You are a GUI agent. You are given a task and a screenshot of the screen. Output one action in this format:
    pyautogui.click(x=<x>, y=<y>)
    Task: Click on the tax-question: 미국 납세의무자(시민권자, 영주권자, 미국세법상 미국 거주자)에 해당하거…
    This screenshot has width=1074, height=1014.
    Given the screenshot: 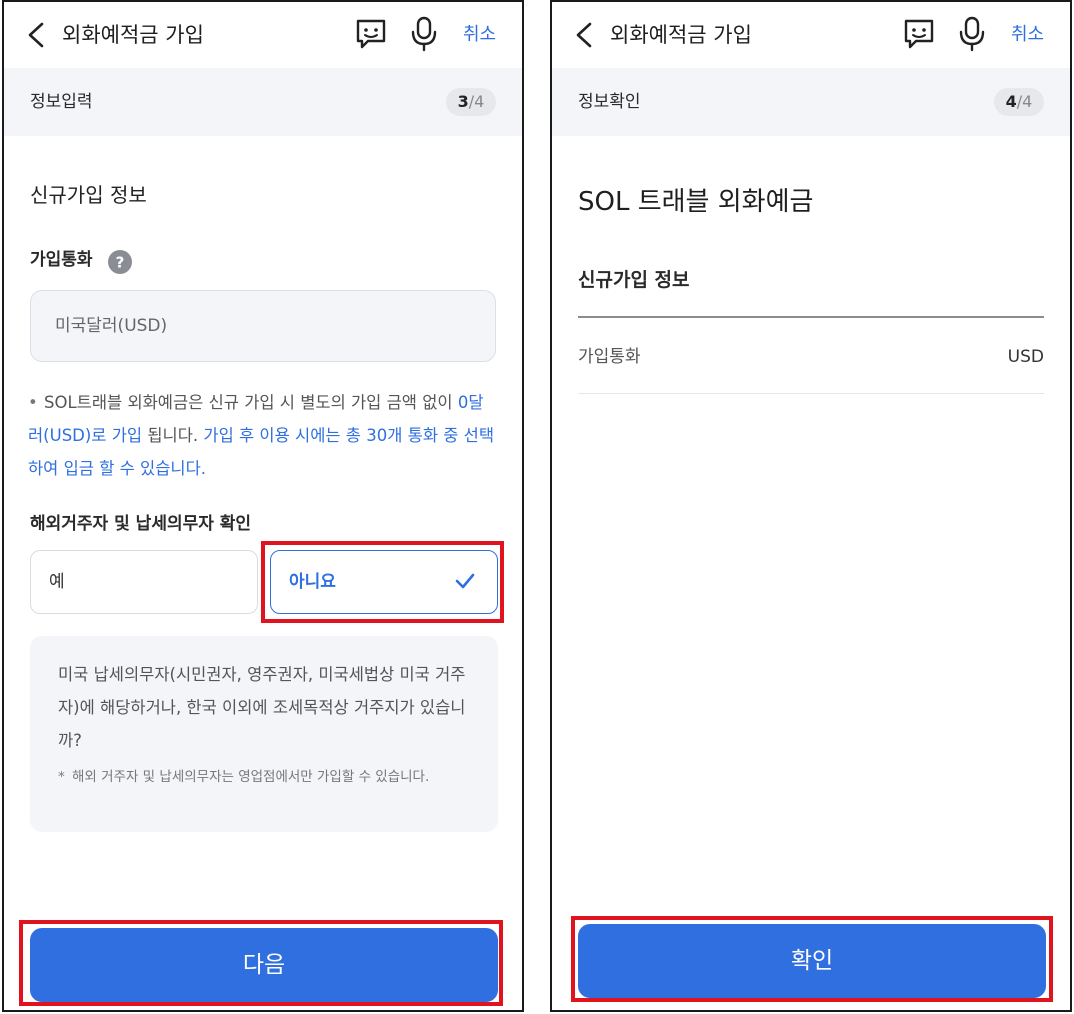 What is the action you would take?
    pyautogui.click(x=262, y=707)
    